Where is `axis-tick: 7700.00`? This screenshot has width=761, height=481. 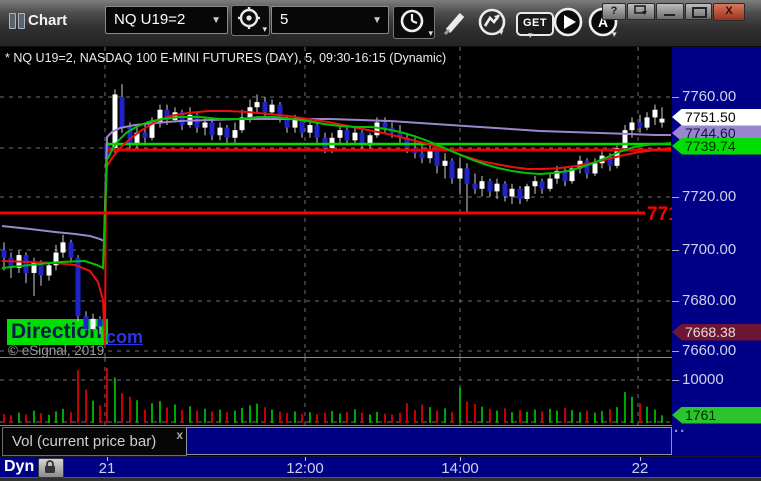 axis-tick: 7700.00 is located at coordinates (716, 250).